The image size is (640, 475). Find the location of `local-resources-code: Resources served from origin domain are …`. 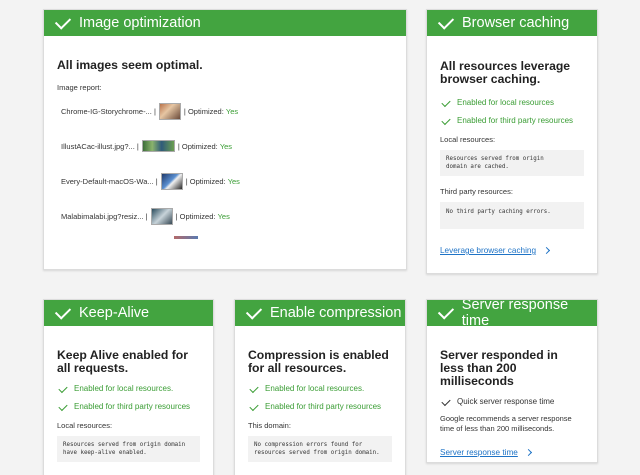

local-resources-code: Resources served from origin domain are … is located at coordinates (512, 163).